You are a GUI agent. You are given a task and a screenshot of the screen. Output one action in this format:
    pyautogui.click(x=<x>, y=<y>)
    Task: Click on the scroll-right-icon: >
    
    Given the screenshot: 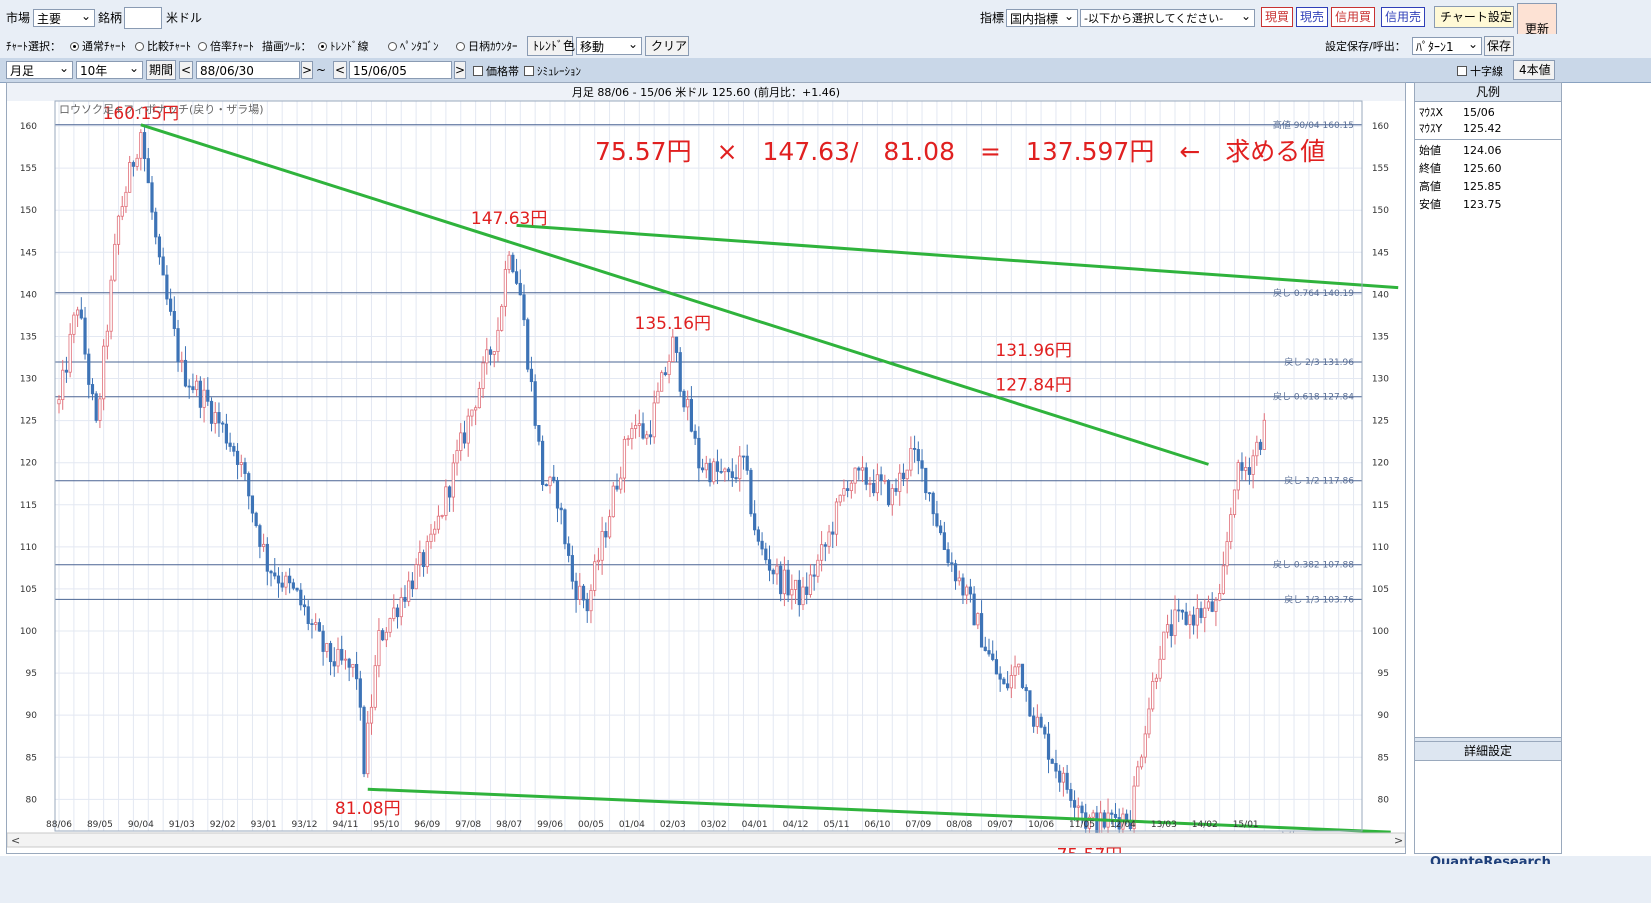 What is the action you would take?
    pyautogui.click(x=1398, y=840)
    